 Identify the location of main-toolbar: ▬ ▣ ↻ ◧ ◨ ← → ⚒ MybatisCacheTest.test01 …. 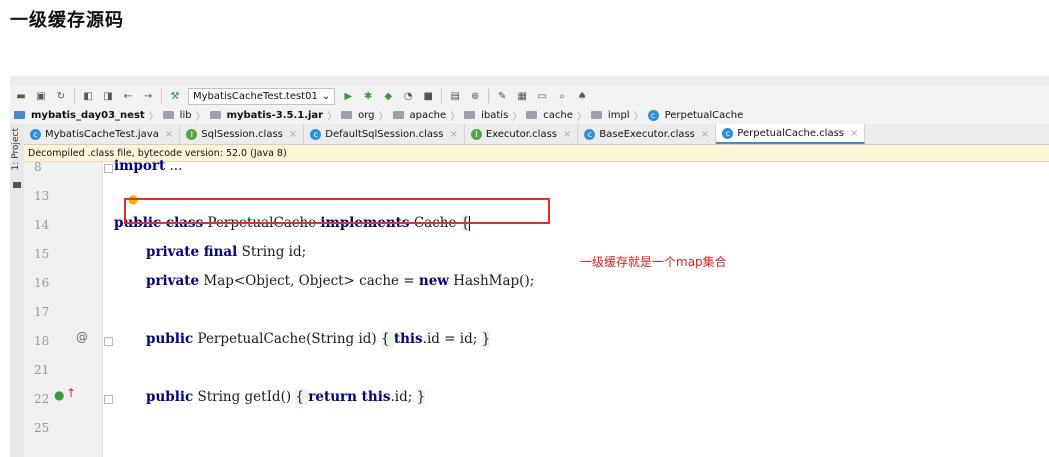
(529, 96).